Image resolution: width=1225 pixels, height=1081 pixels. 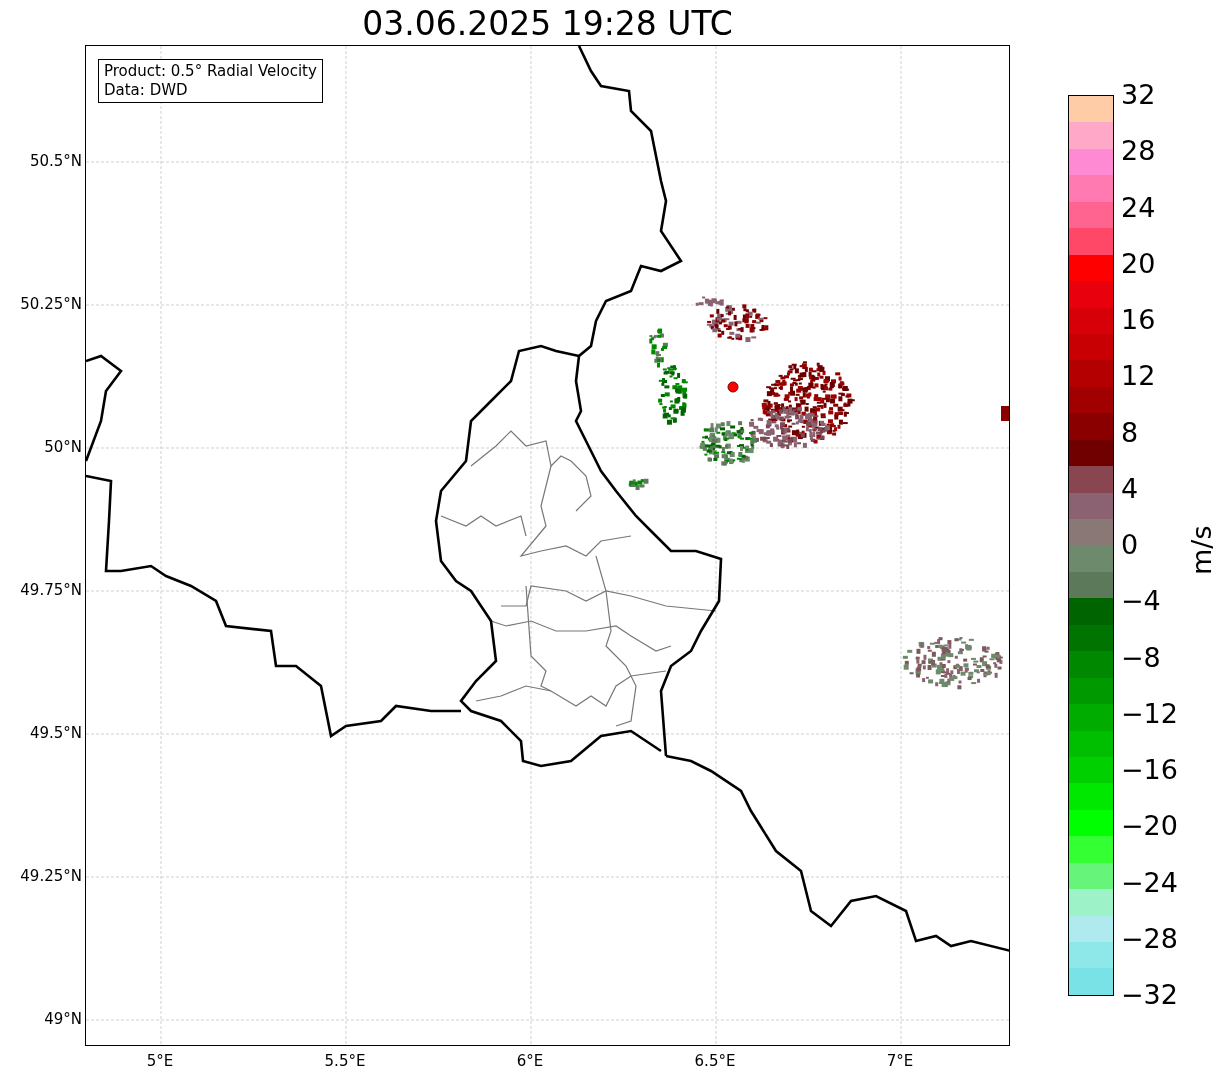 I want to click on colorbar-tick-label: −4, so click(x=1141, y=601).